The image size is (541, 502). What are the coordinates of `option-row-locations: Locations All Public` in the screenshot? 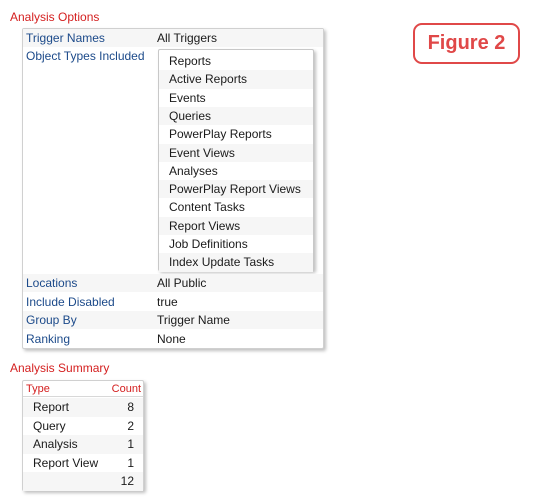 It's located at (173, 283).